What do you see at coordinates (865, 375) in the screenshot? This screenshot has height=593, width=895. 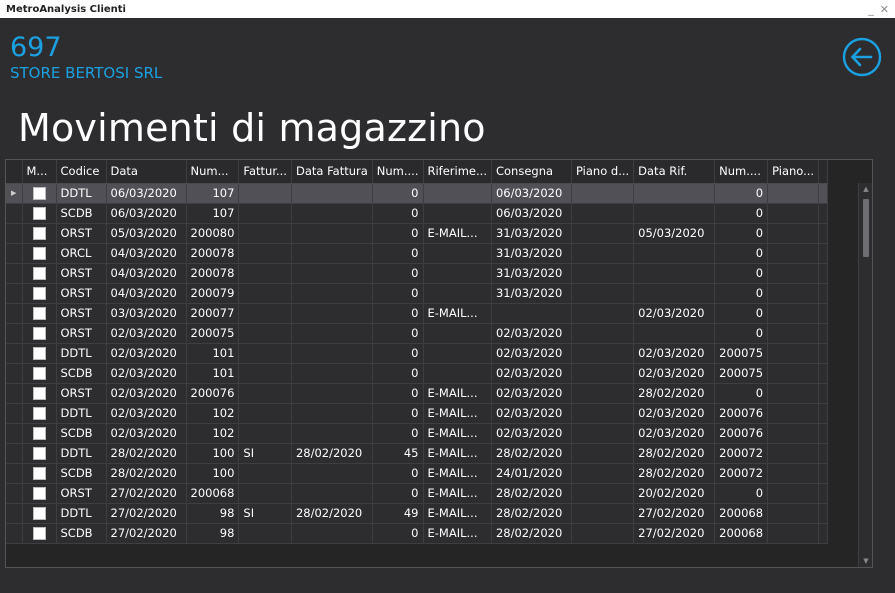 I see `vertical-scrollbar: ▲ ▼` at bounding box center [865, 375].